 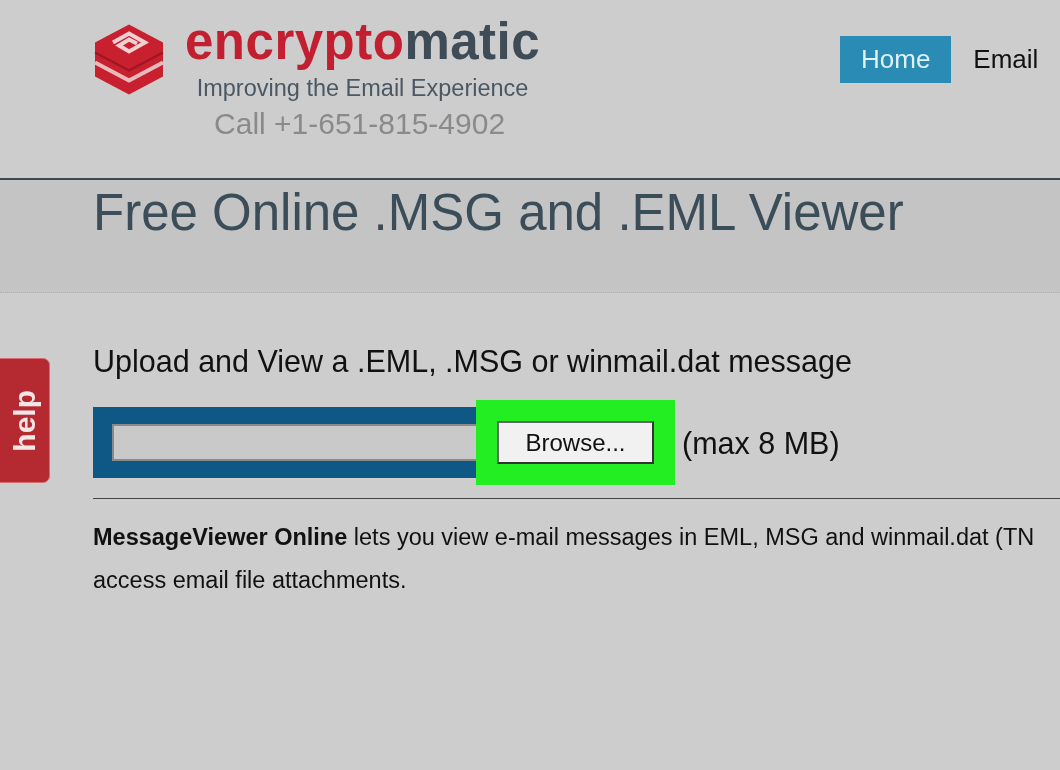 I want to click on upload-heading: Upload and View a .EML, .MSG or winmail.dat message, so click(x=473, y=361).